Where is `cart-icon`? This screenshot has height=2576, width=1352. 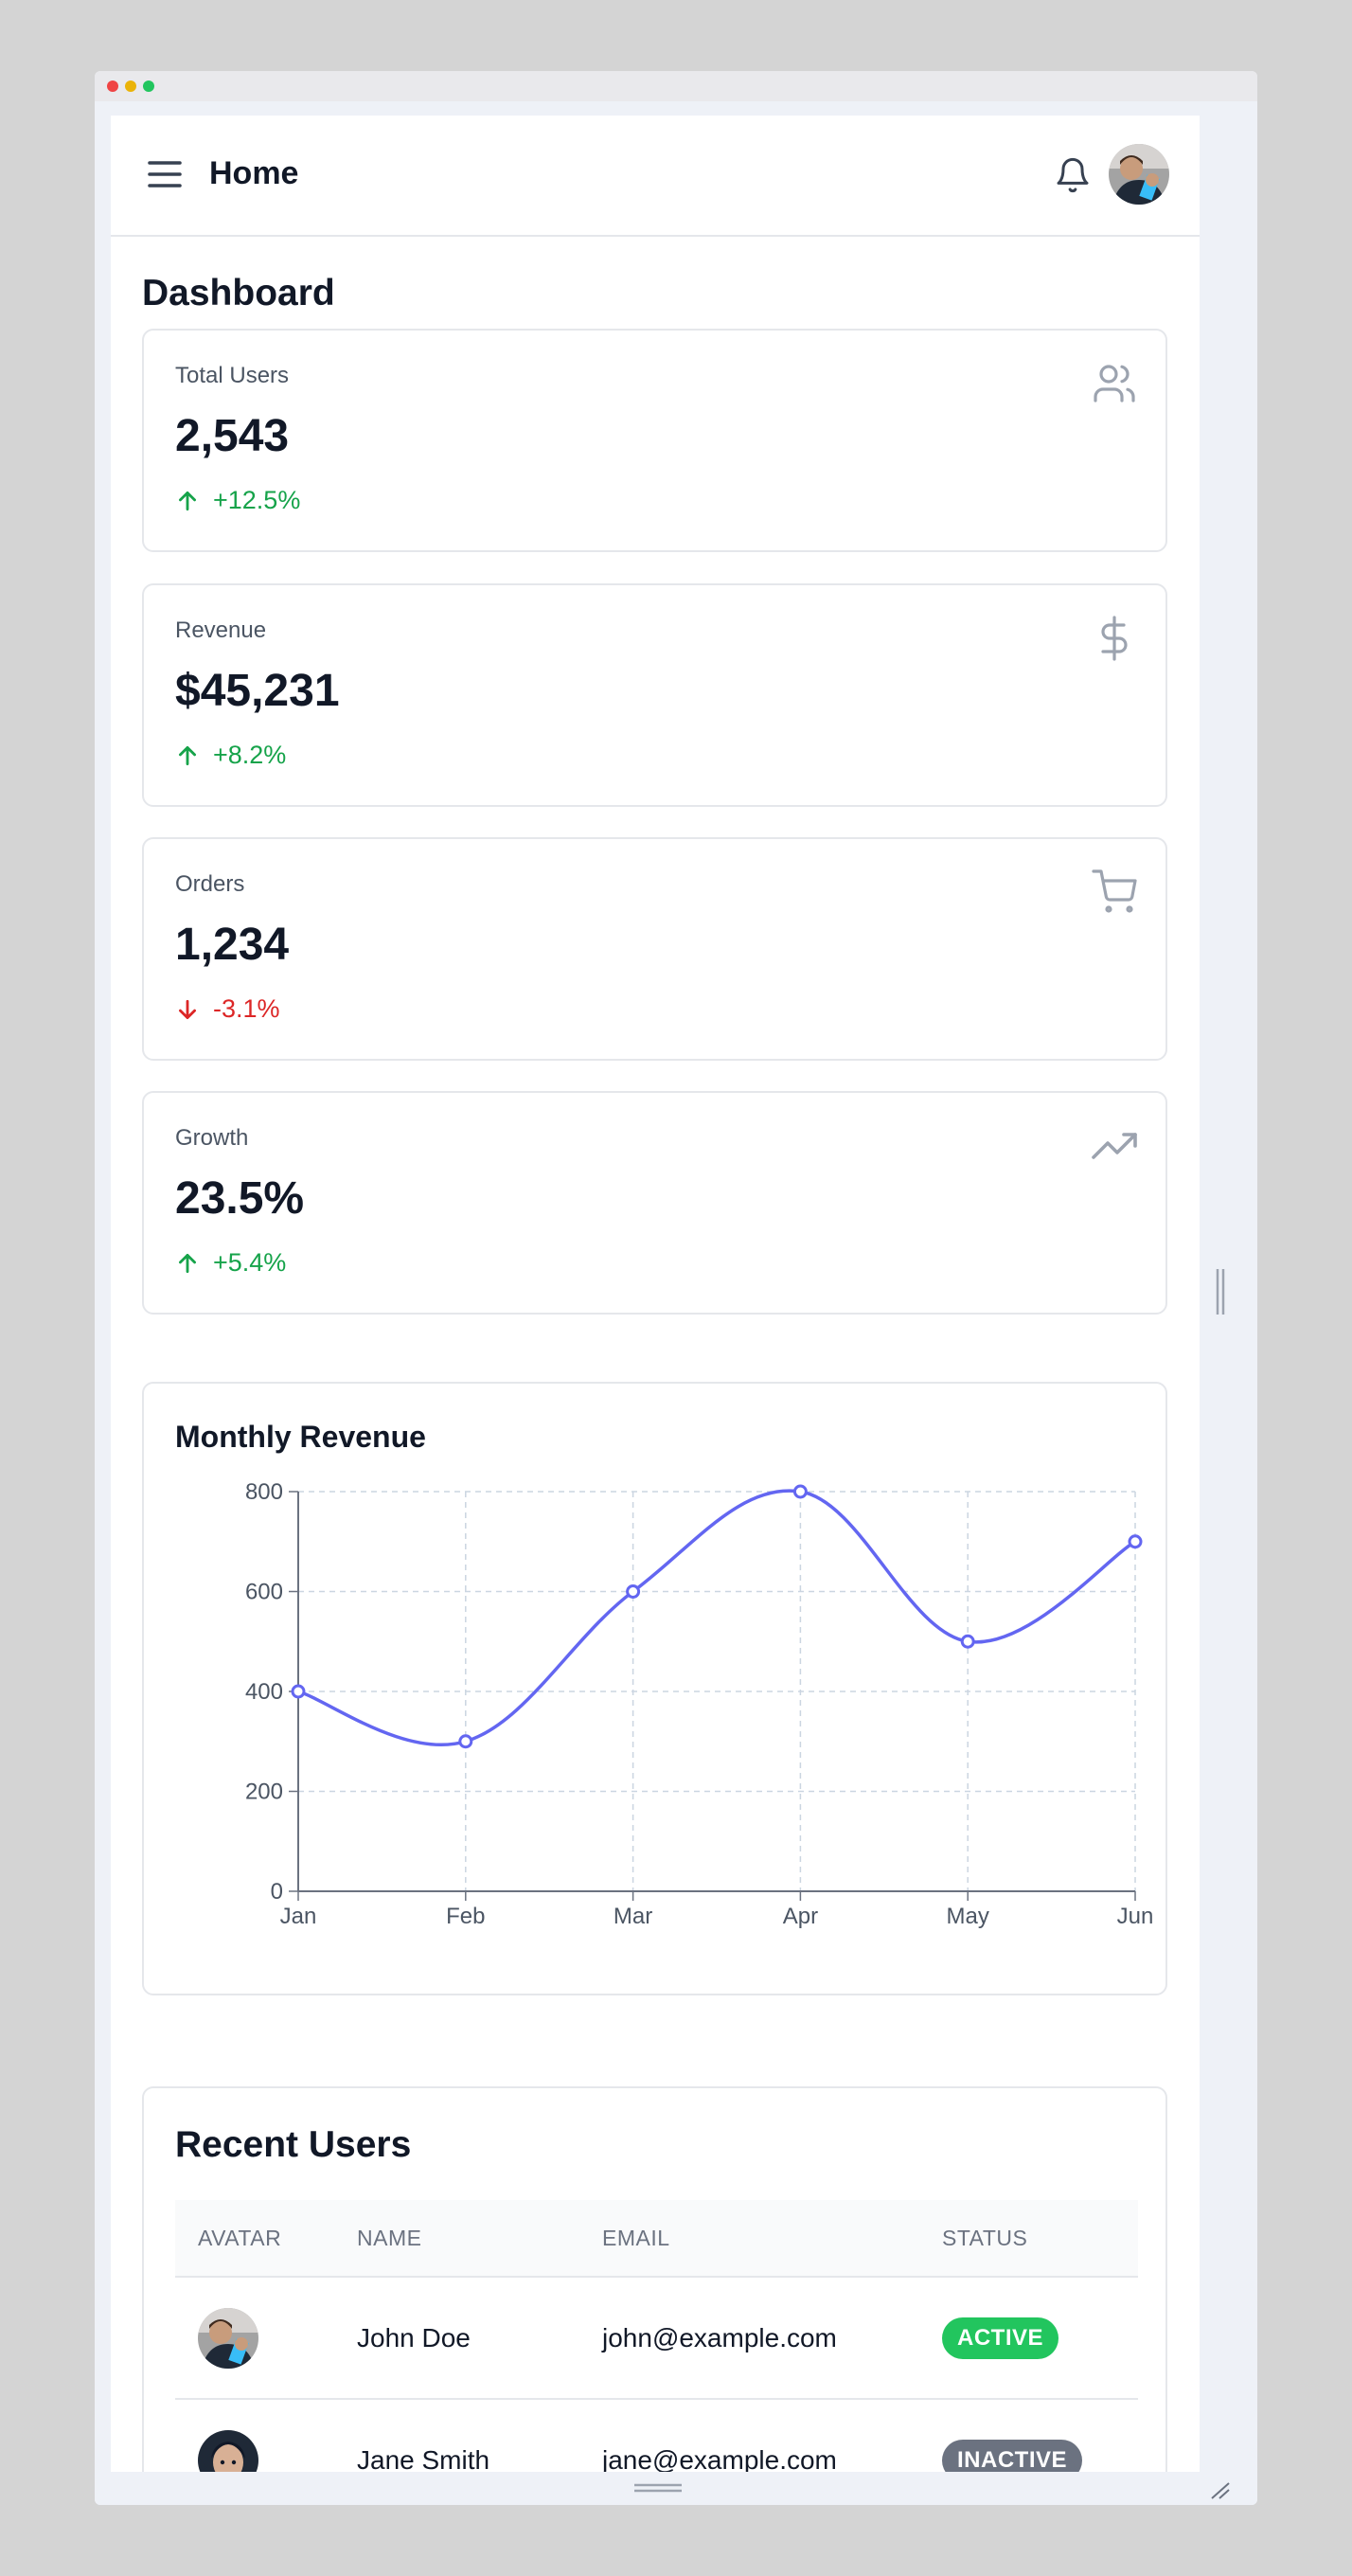
cart-icon is located at coordinates (1114, 891).